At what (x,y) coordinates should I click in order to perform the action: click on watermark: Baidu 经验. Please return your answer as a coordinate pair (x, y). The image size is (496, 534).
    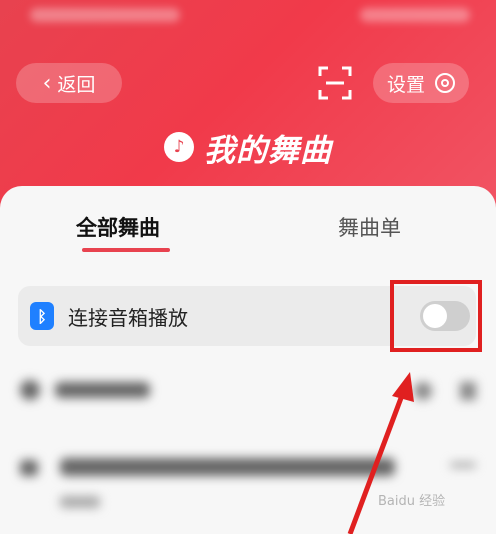
    Looking at the image, I should click on (412, 501).